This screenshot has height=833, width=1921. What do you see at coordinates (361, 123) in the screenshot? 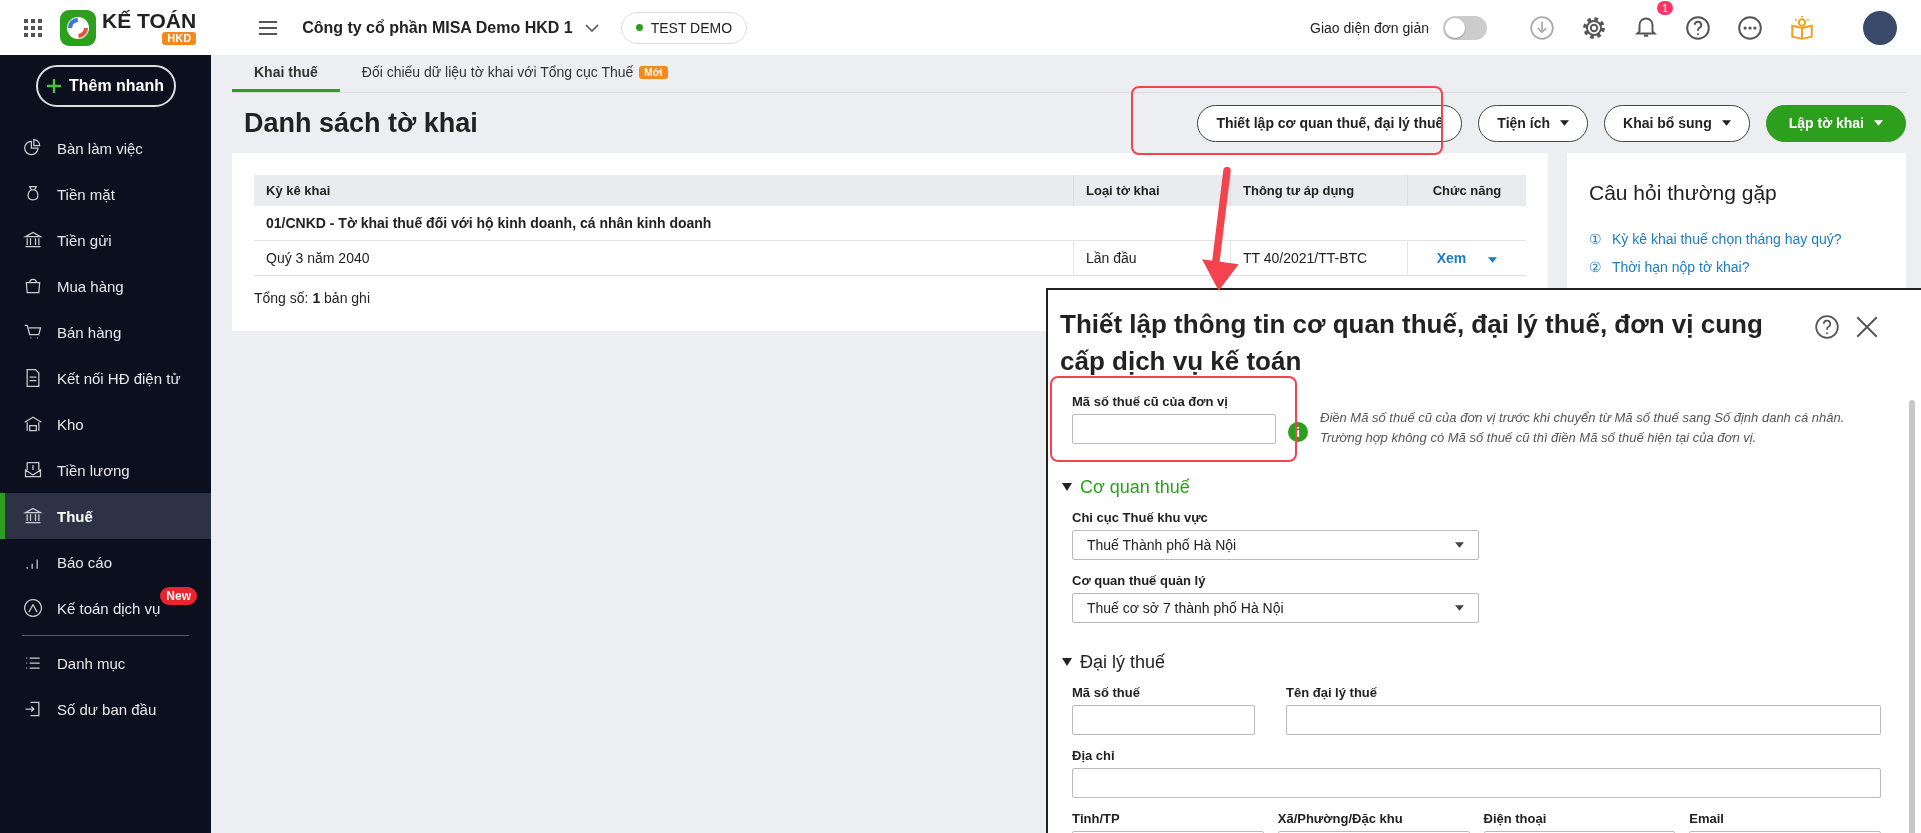
I see `page-title: Danh sách tờ khai` at bounding box center [361, 123].